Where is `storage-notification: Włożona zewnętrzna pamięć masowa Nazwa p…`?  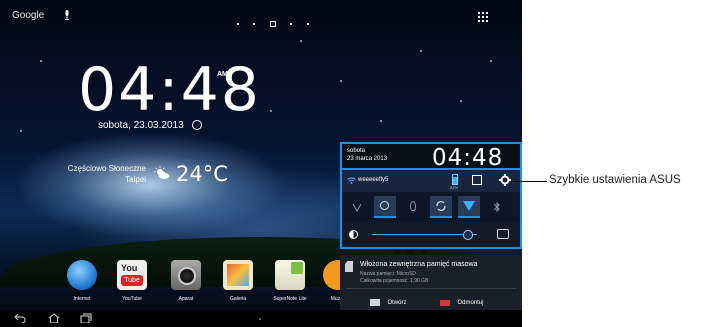
storage-notification: Włożona zewnętrzna pamięć masowa Nazwa p… is located at coordinates (431, 282).